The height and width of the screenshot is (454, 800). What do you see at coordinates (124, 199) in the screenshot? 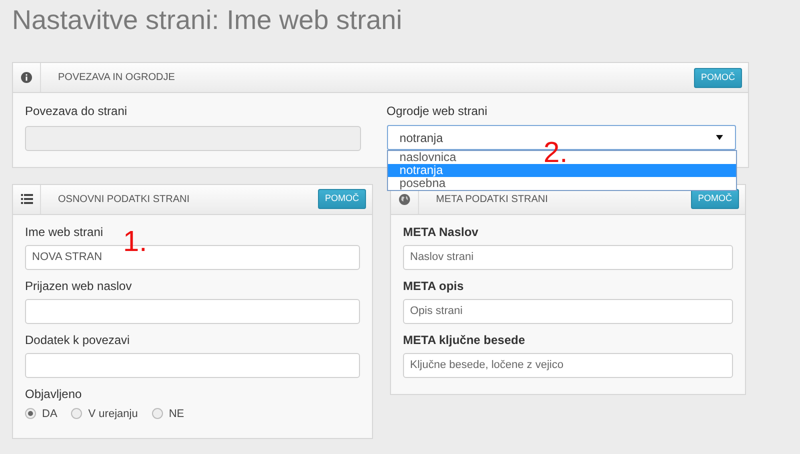
I see `panel-title: OSNOVNI PODATKI STRANI` at bounding box center [124, 199].